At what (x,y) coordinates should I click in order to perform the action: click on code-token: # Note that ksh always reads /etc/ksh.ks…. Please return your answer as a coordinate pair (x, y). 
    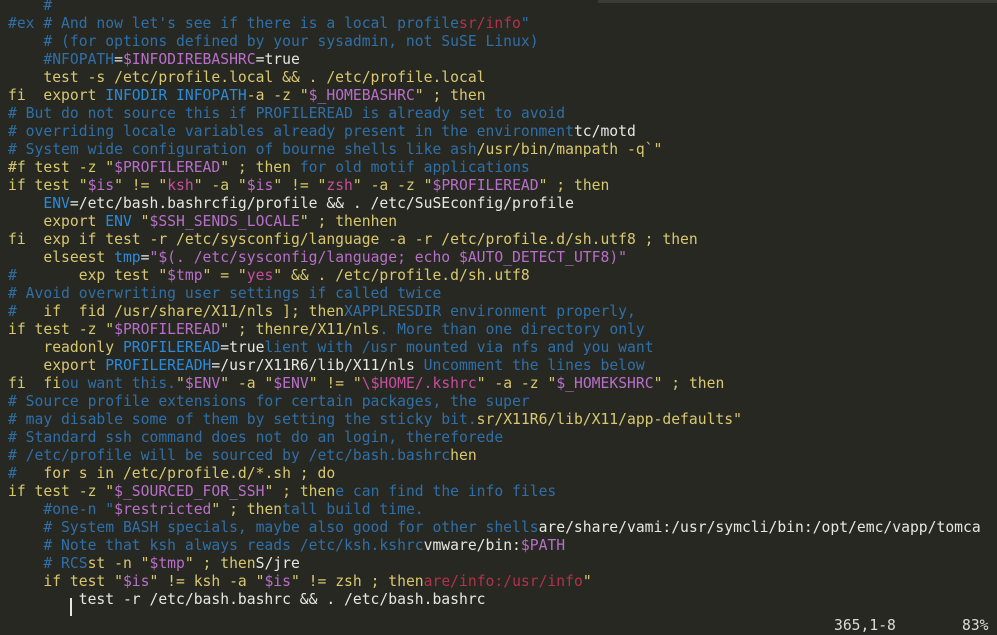
    Looking at the image, I should click on (216, 545).